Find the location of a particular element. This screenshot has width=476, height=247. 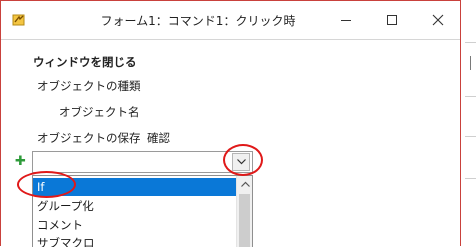

maximize-button is located at coordinates (392, 20).